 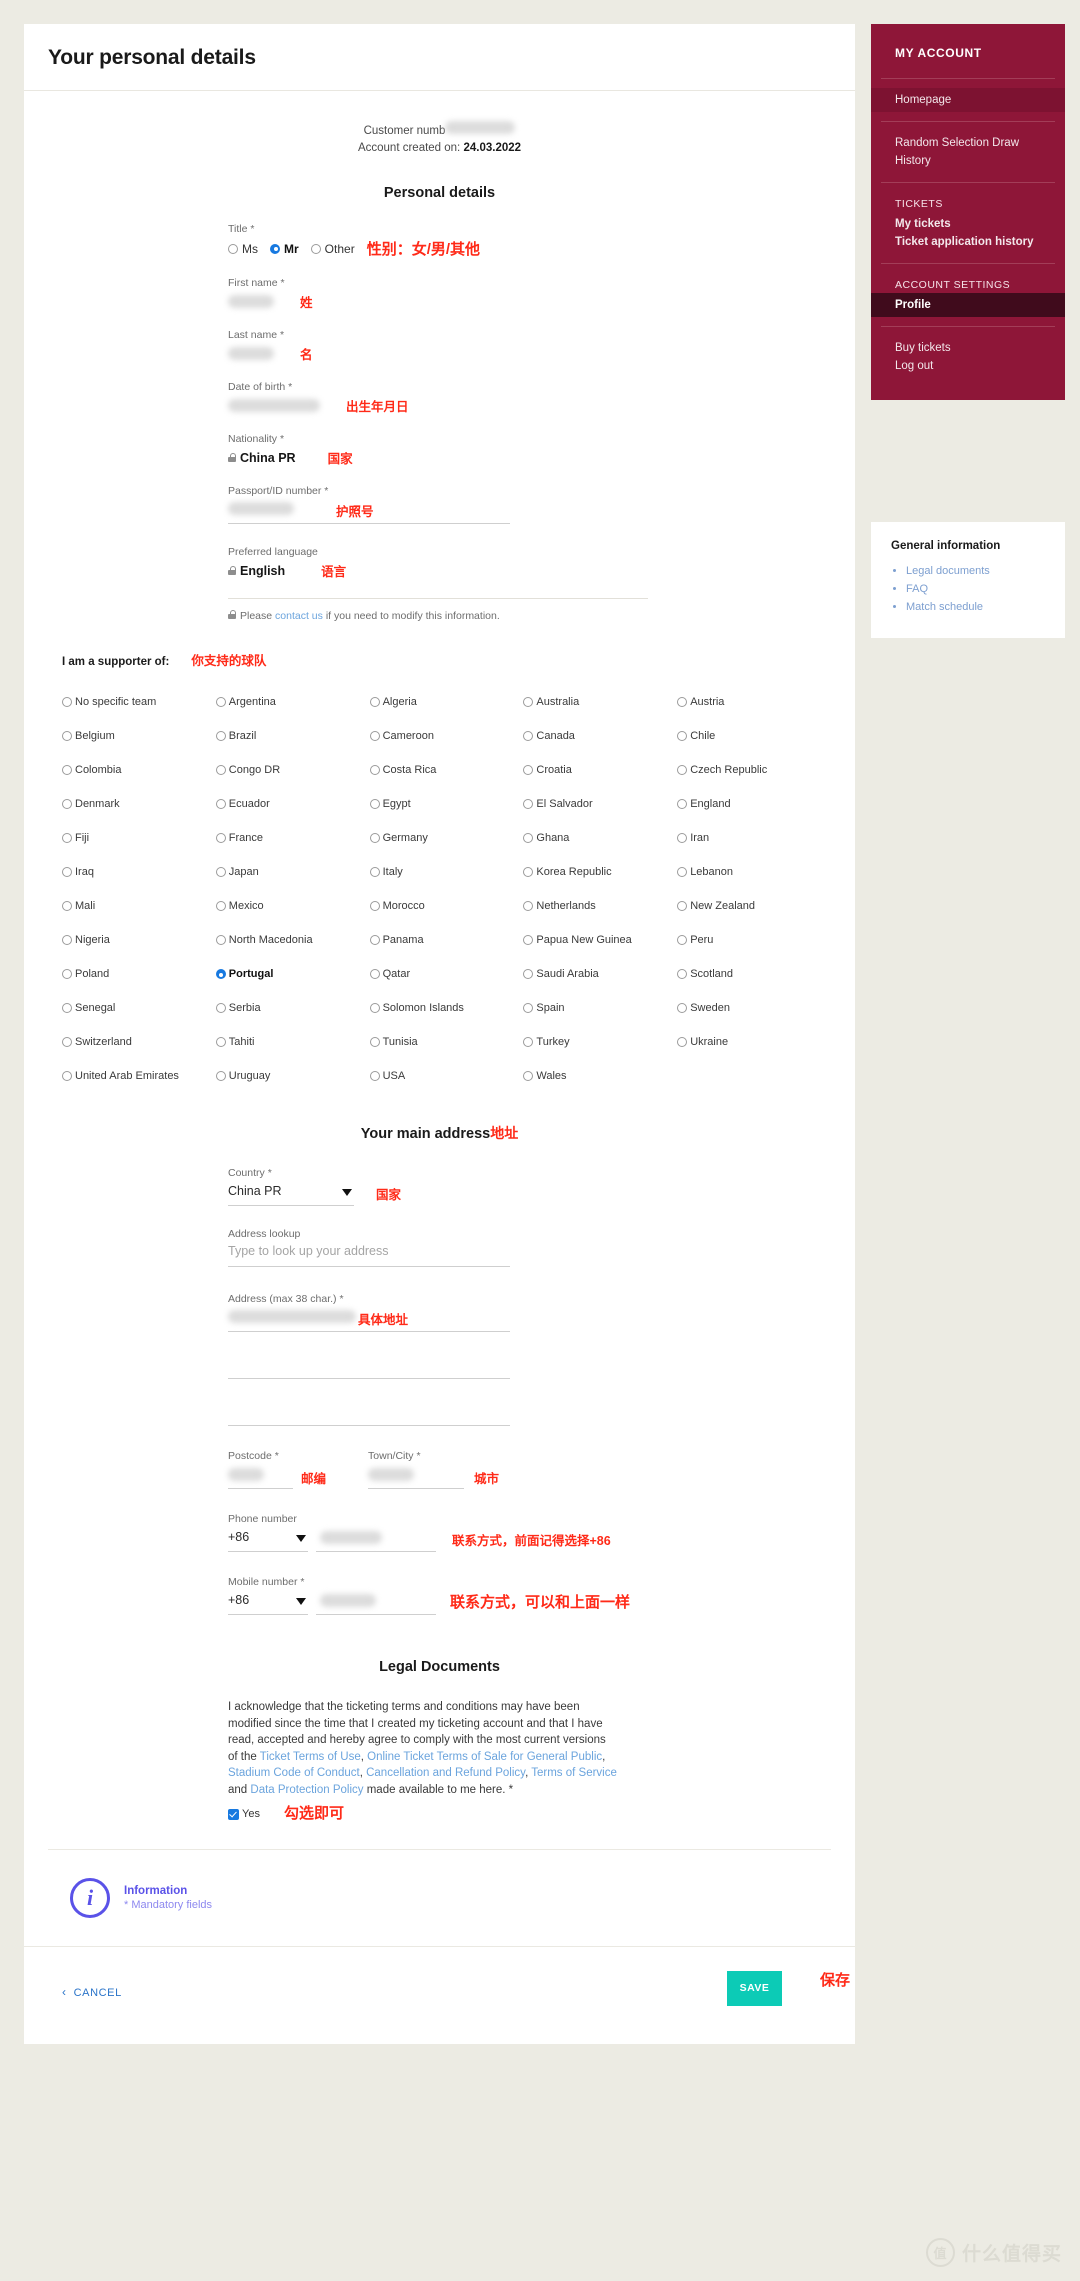 I want to click on radio-title-other, so click(x=315, y=248).